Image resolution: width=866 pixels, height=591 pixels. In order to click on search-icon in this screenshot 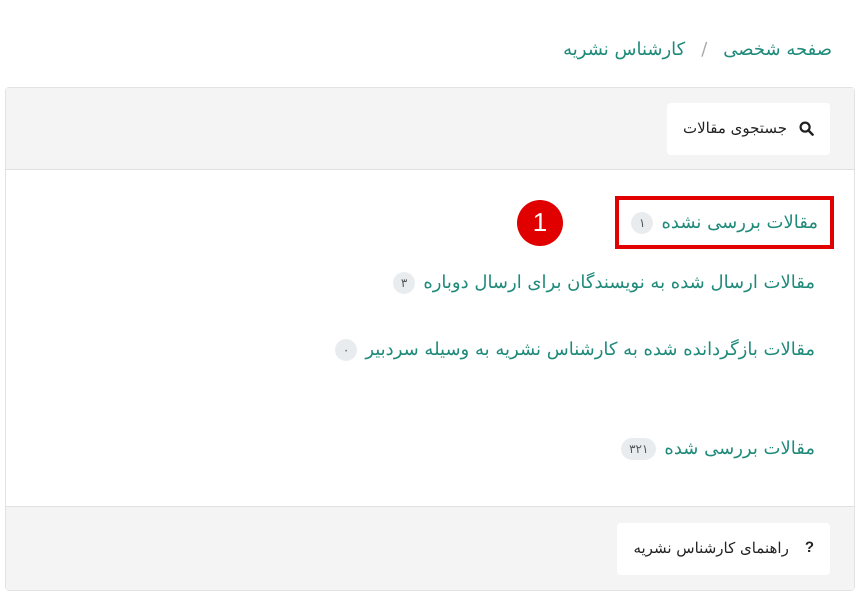, I will do `click(806, 128)`.